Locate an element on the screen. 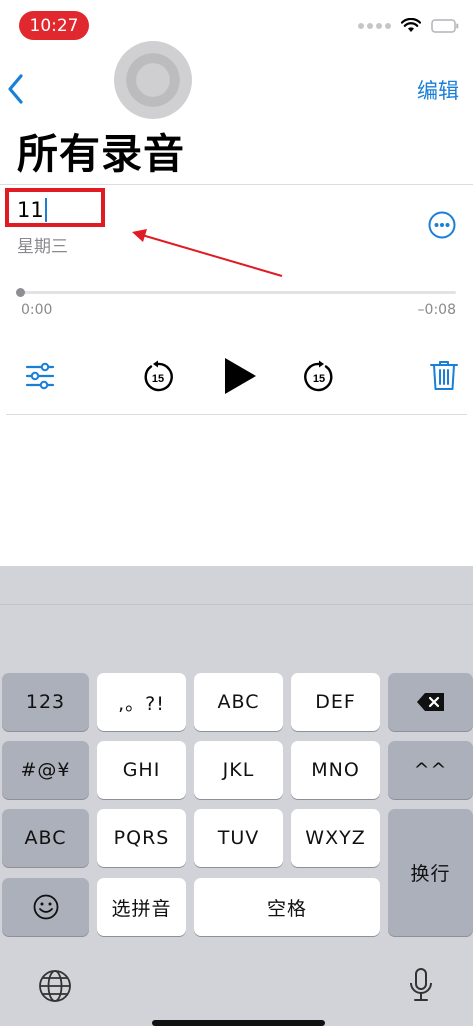 This screenshot has width=473, height=1026. backspace-icon is located at coordinates (430, 702).